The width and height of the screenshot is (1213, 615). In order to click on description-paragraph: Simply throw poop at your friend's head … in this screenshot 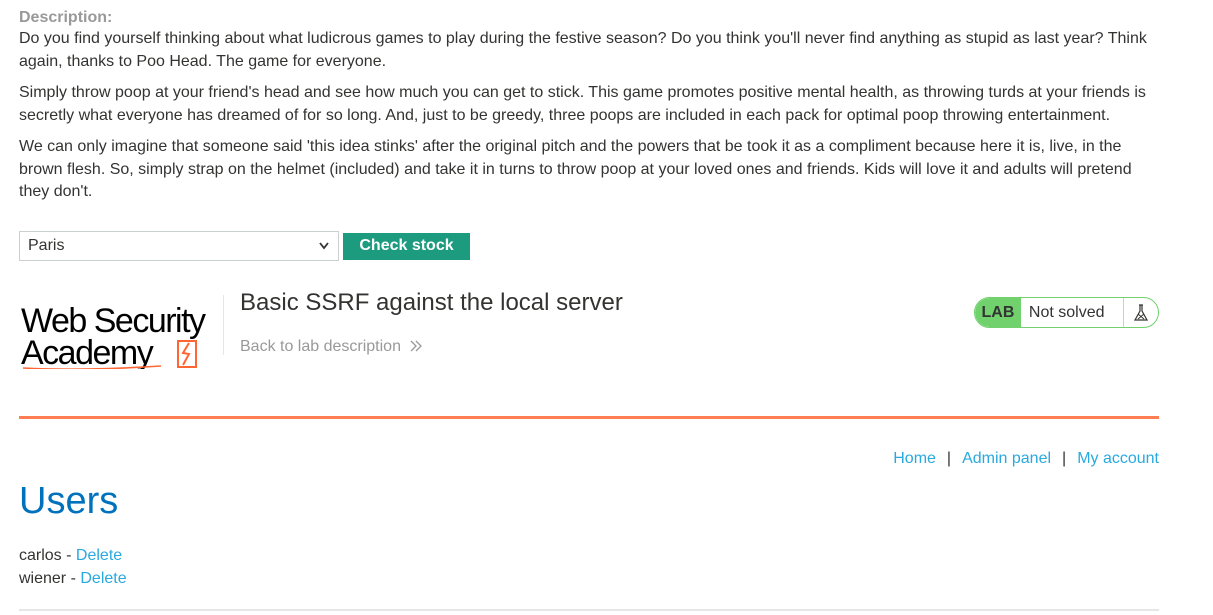, I will do `click(582, 104)`.